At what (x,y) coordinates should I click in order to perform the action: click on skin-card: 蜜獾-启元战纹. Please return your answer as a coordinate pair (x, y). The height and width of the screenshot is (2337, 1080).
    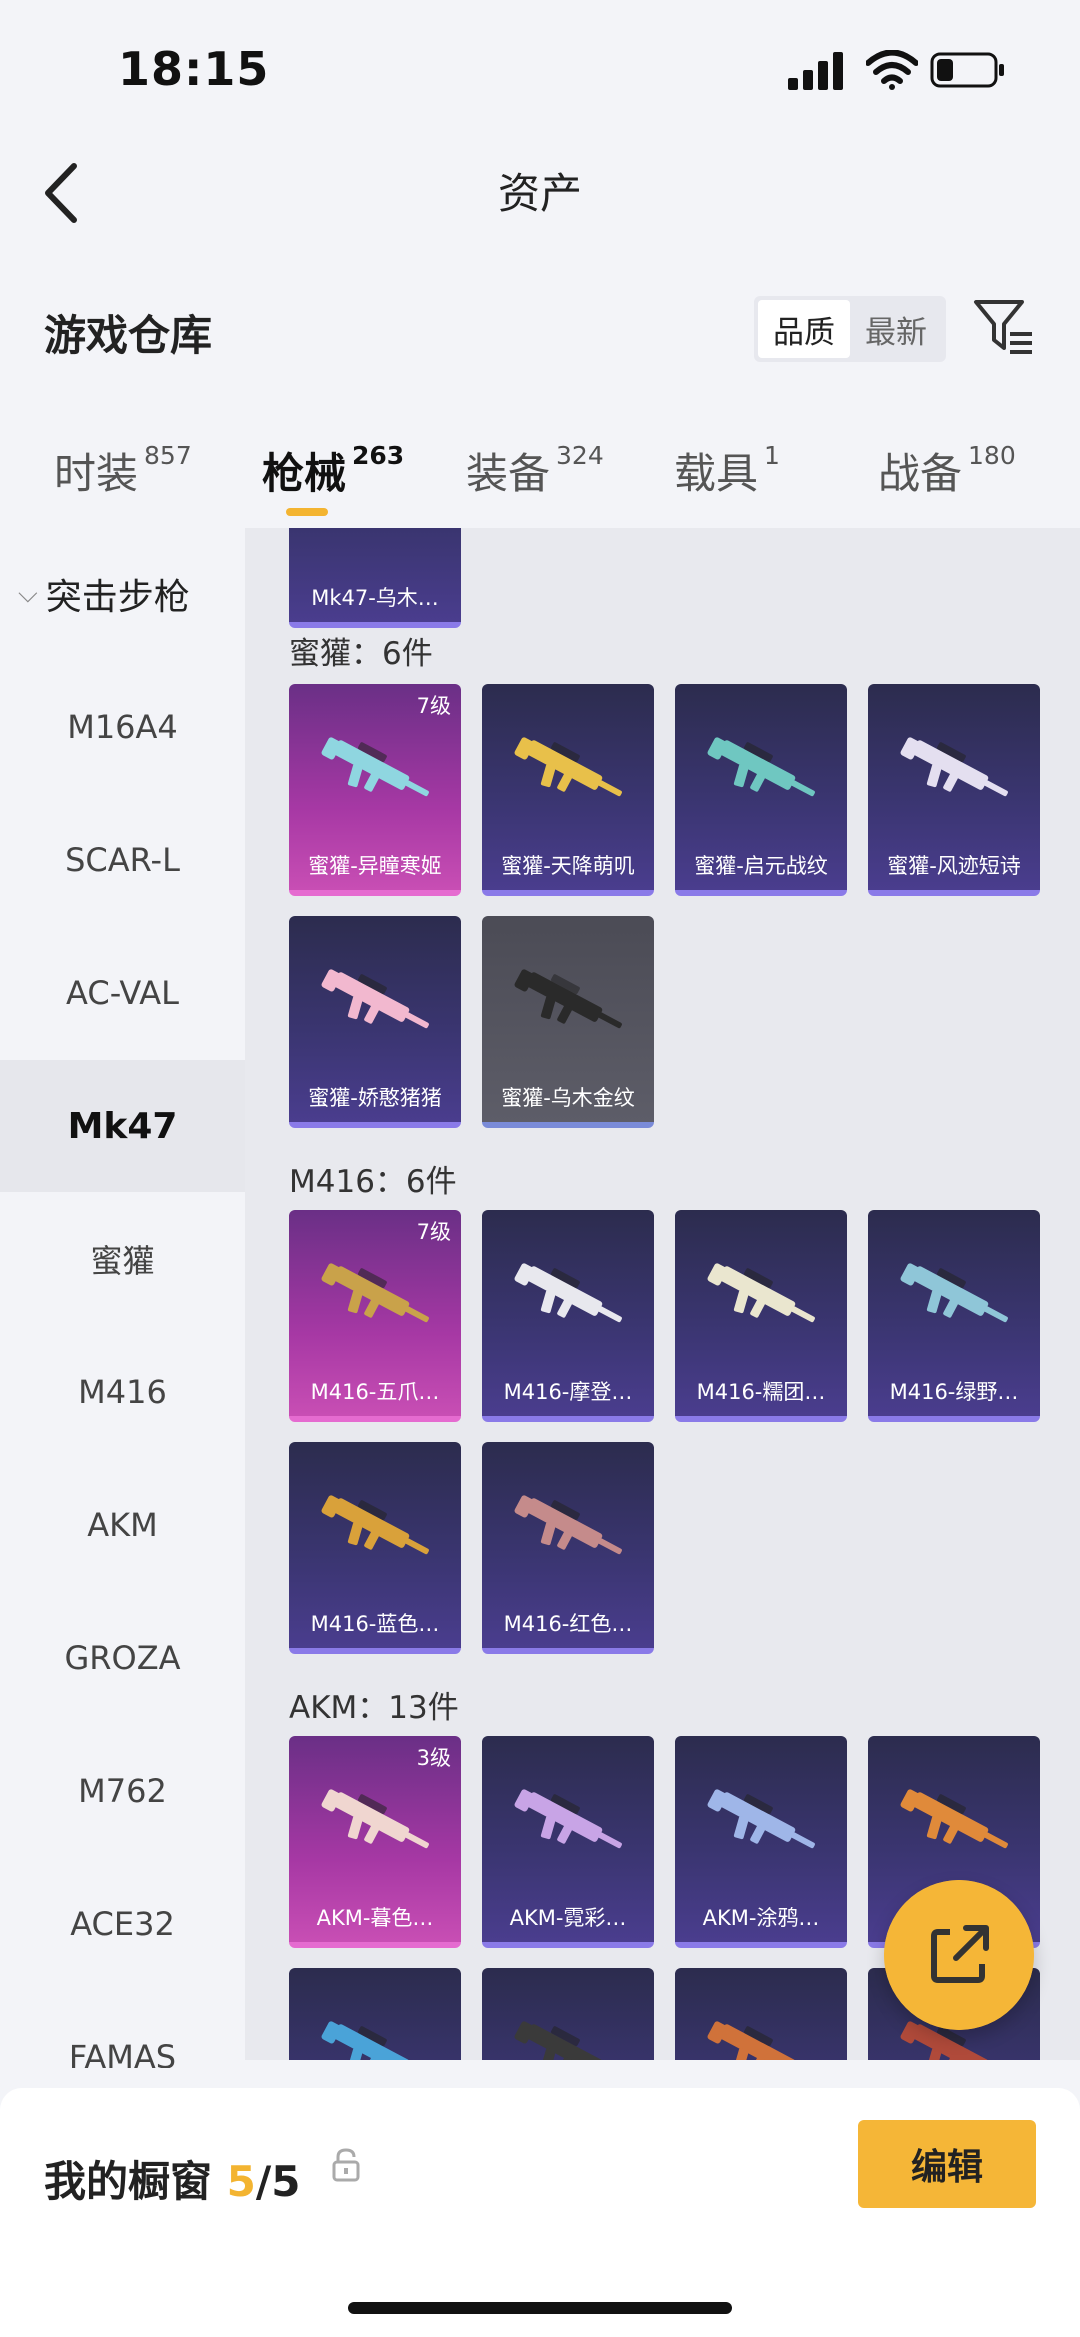
    Looking at the image, I should click on (761, 790).